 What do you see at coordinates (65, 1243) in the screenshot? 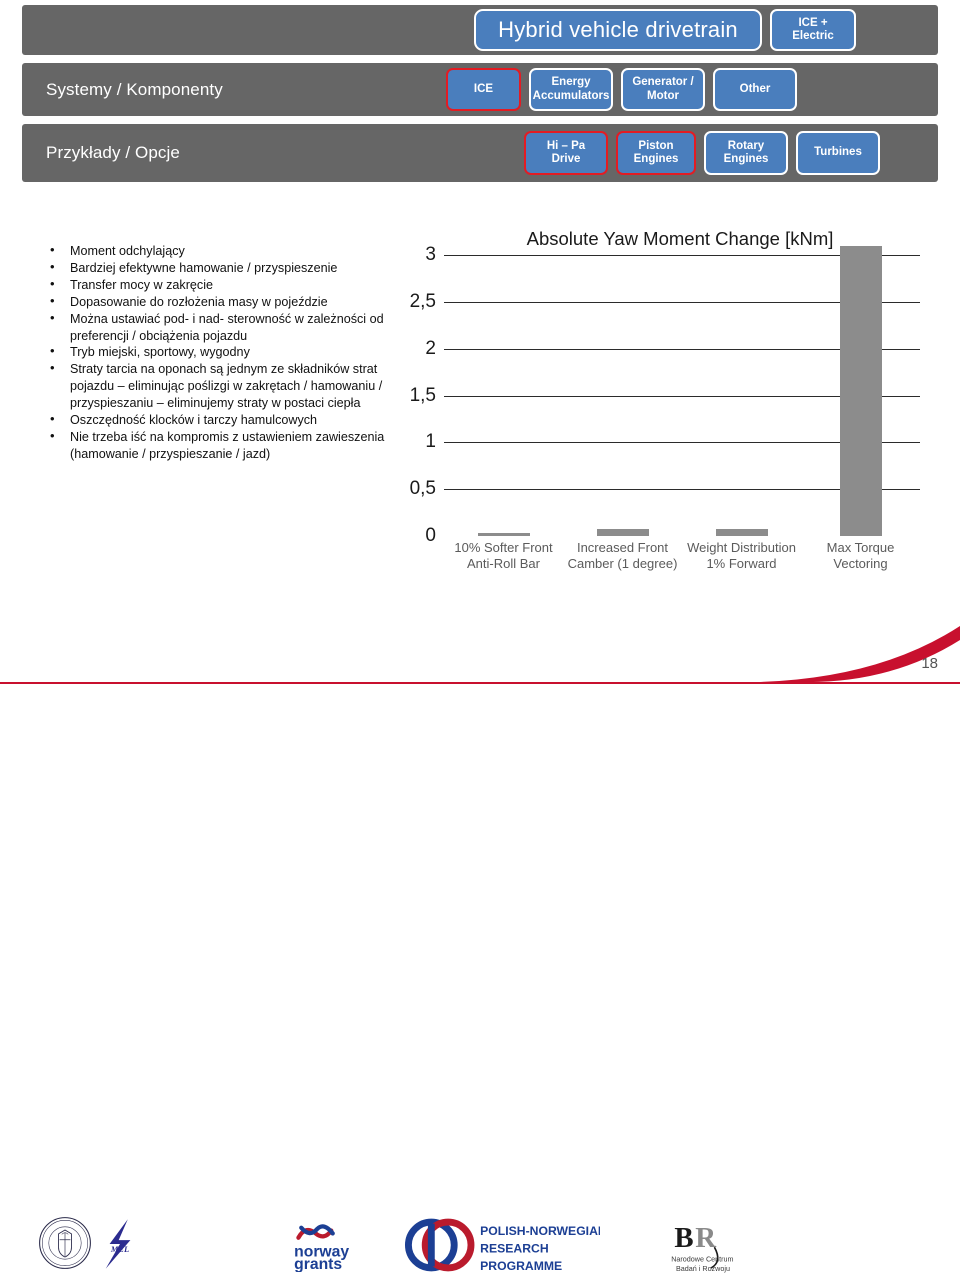
I see `university-seal-logo` at bounding box center [65, 1243].